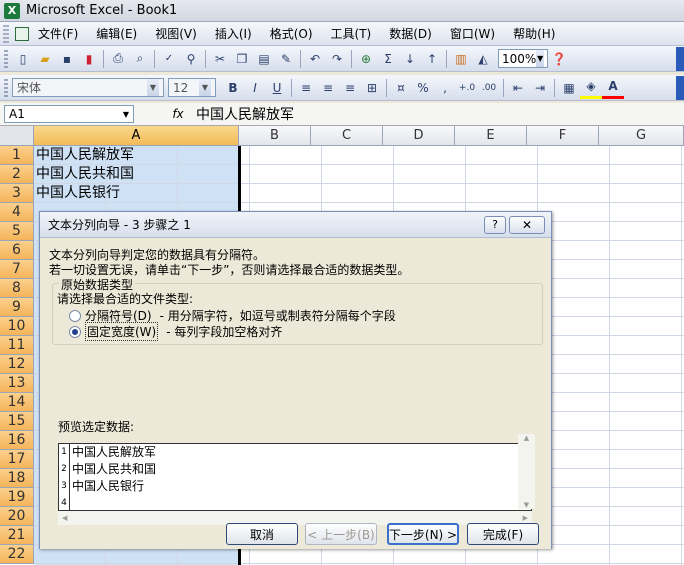 The height and width of the screenshot is (565, 684). Describe the element at coordinates (191, 59) in the screenshot. I see `research-icon: ⚲` at that location.